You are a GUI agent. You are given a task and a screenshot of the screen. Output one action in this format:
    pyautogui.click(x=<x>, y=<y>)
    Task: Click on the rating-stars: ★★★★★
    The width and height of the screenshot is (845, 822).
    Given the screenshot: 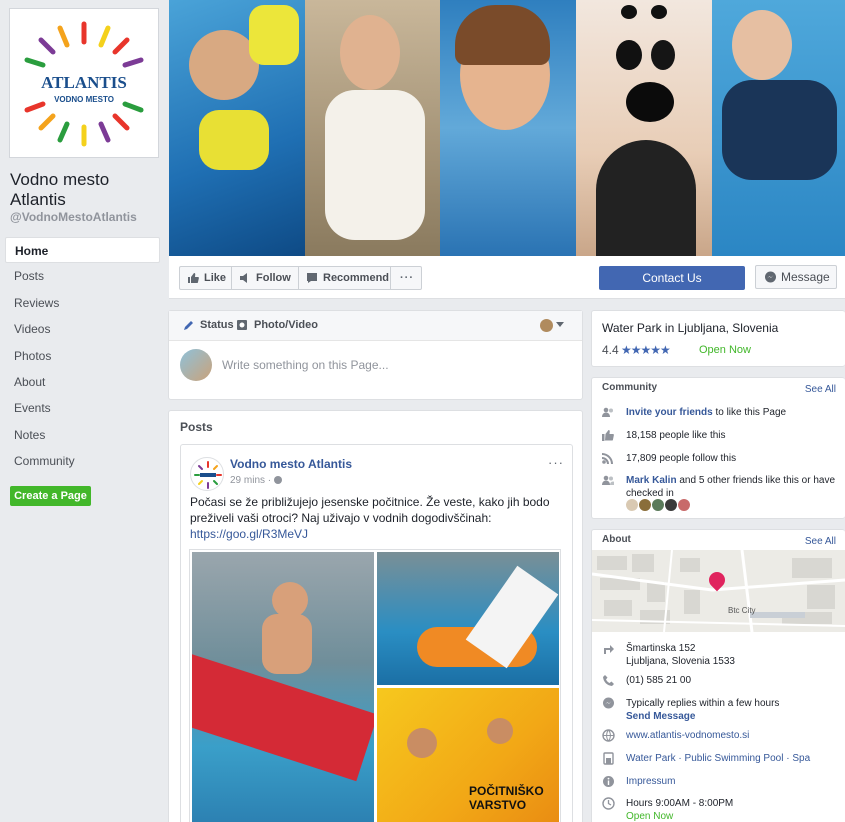 What is the action you would take?
    pyautogui.click(x=646, y=350)
    